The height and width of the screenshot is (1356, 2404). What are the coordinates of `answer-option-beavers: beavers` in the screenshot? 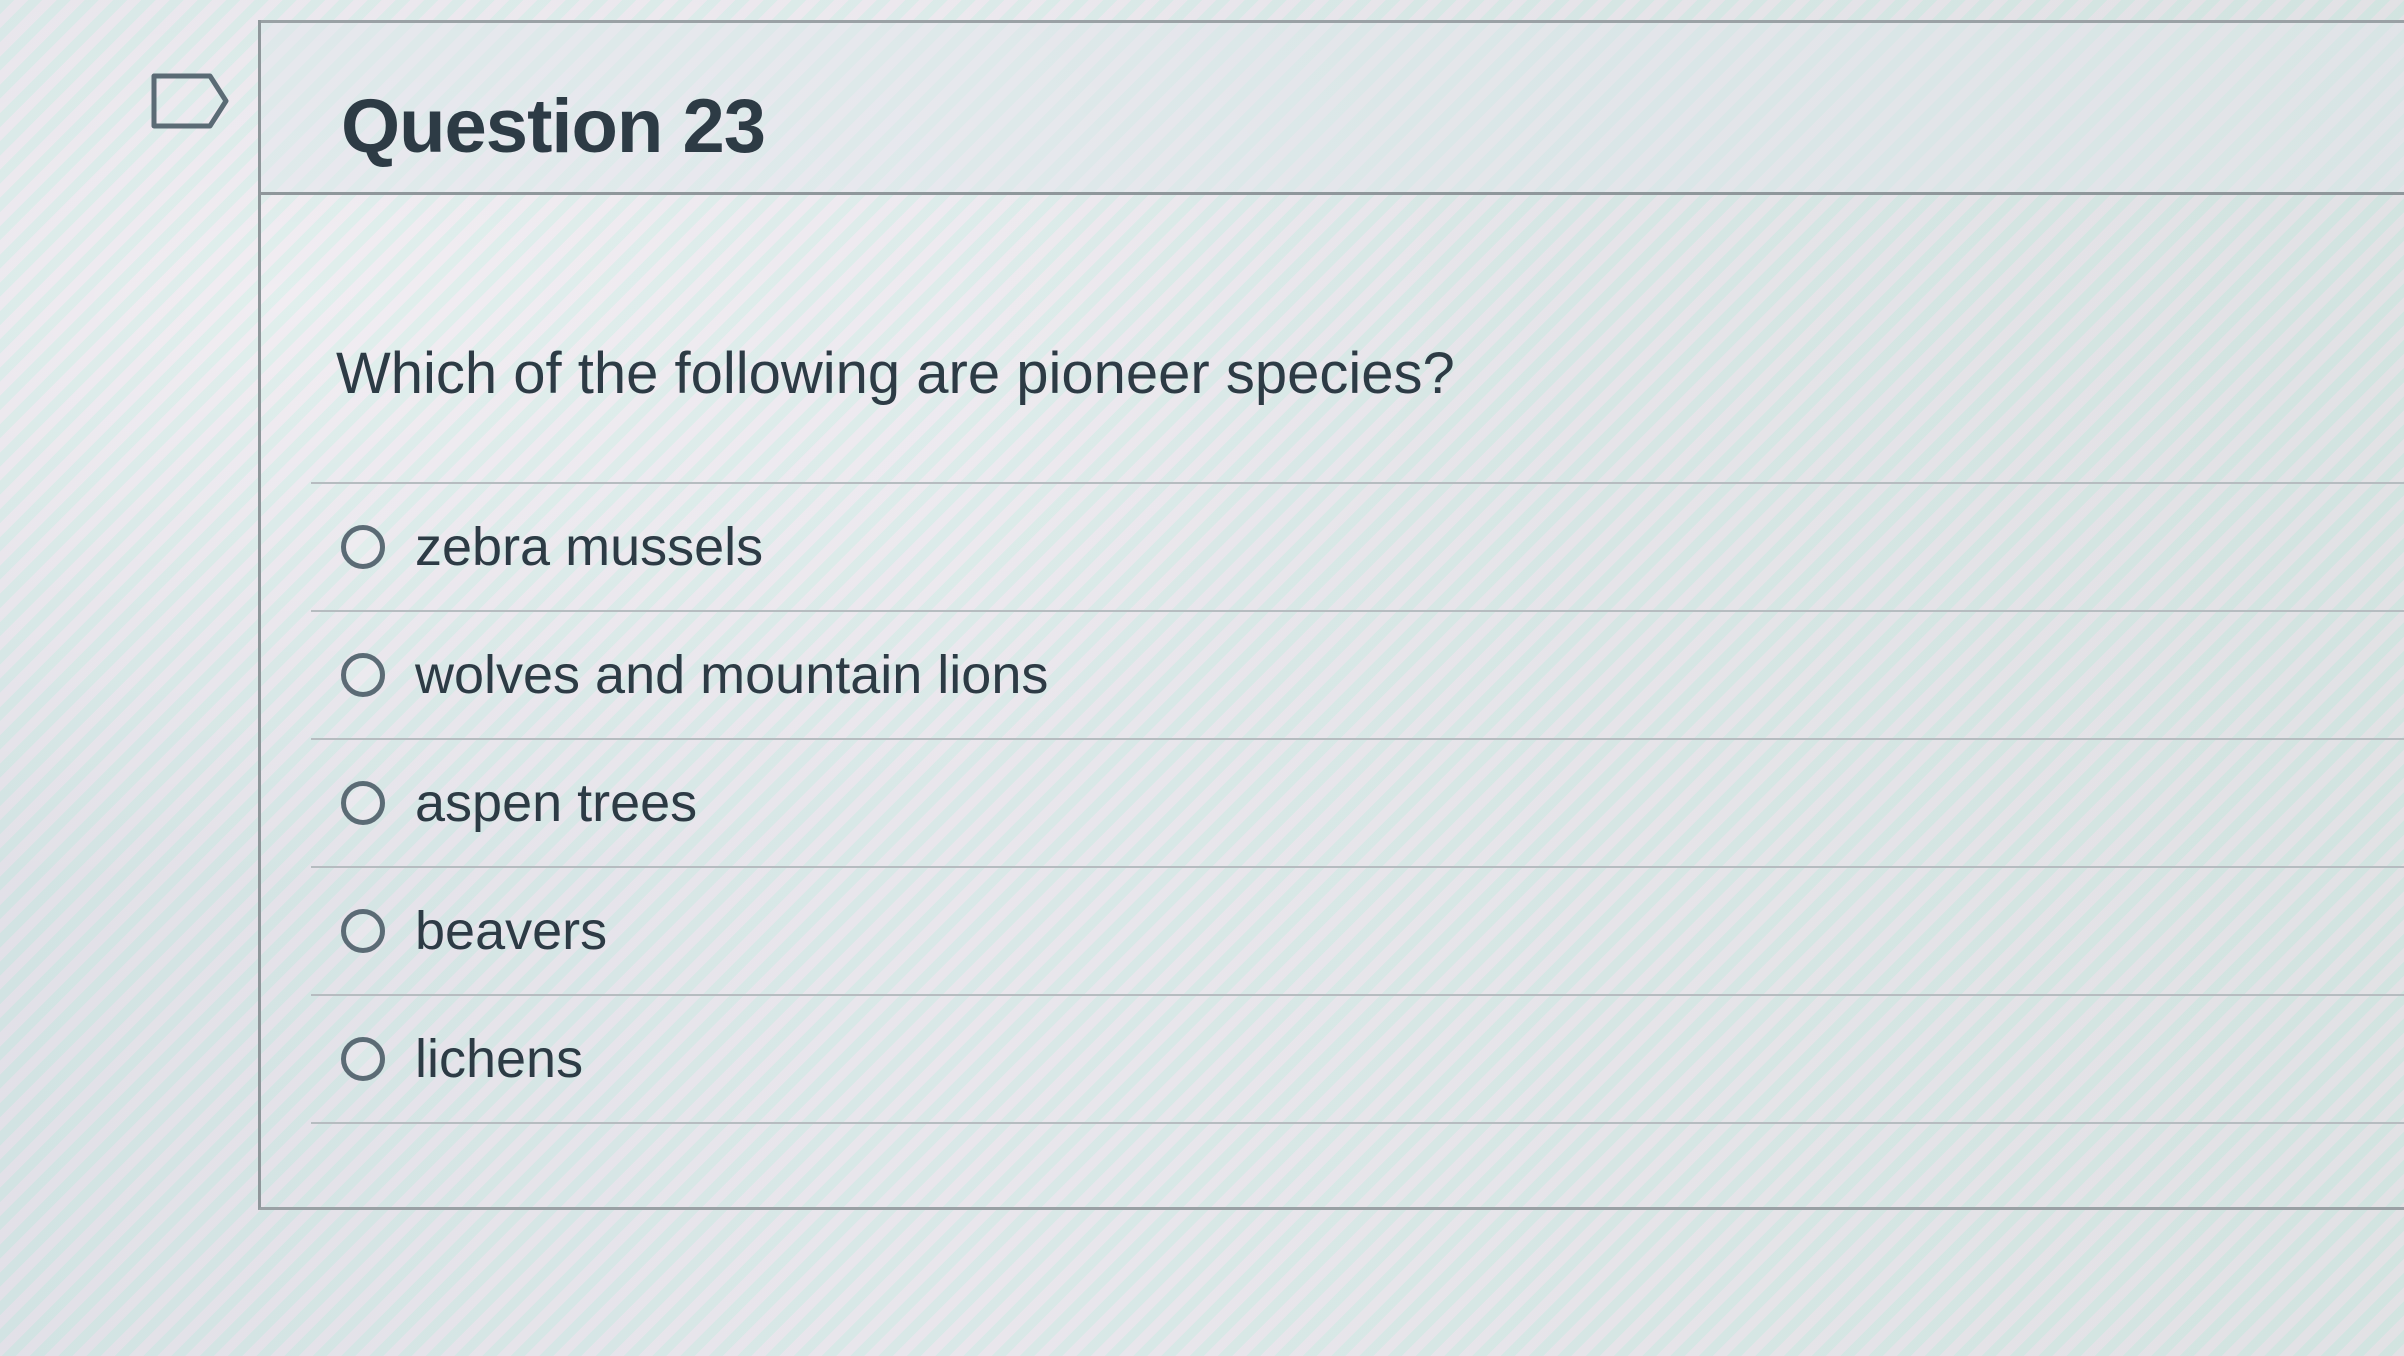 It's located at (1357, 932).